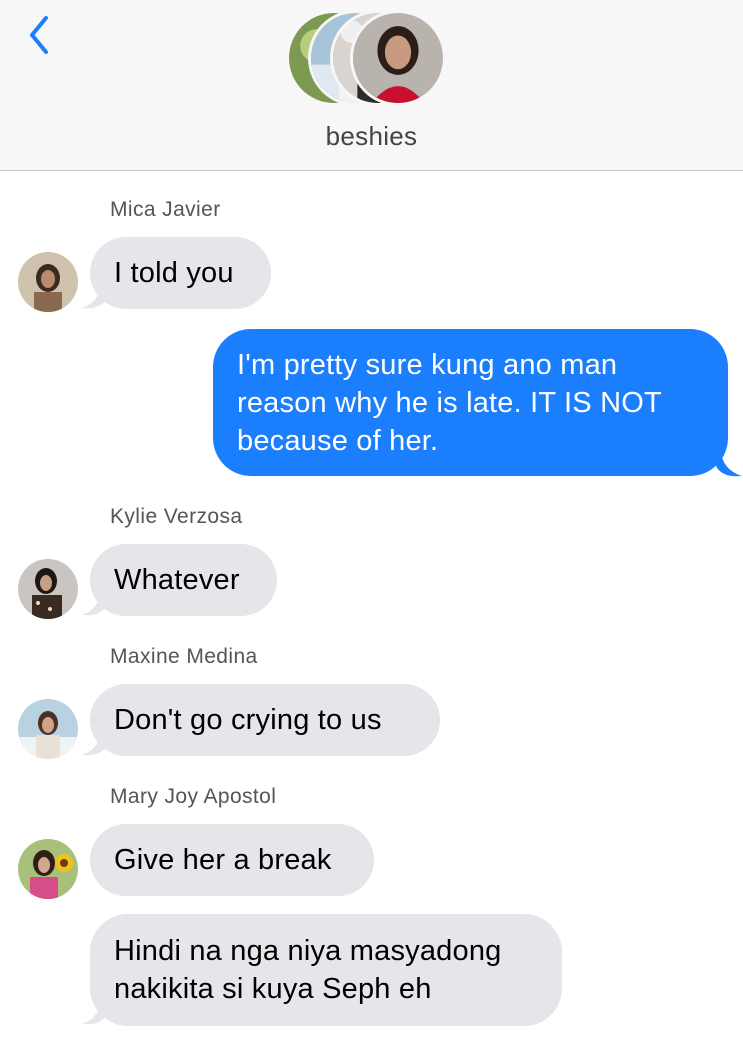  I want to click on group-member-avatar, so click(398, 58).